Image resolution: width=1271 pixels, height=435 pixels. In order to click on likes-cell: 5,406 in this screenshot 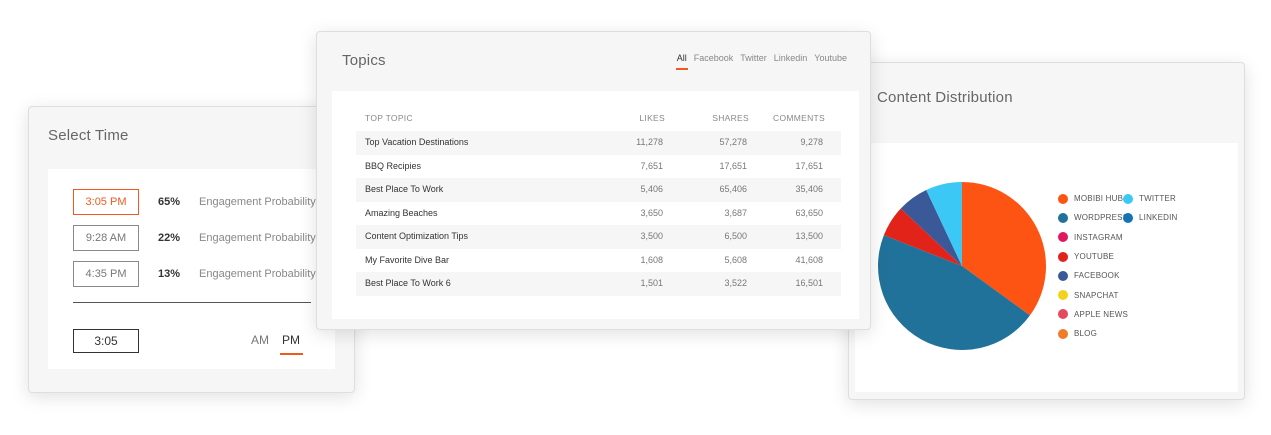, I will do `click(651, 189)`.